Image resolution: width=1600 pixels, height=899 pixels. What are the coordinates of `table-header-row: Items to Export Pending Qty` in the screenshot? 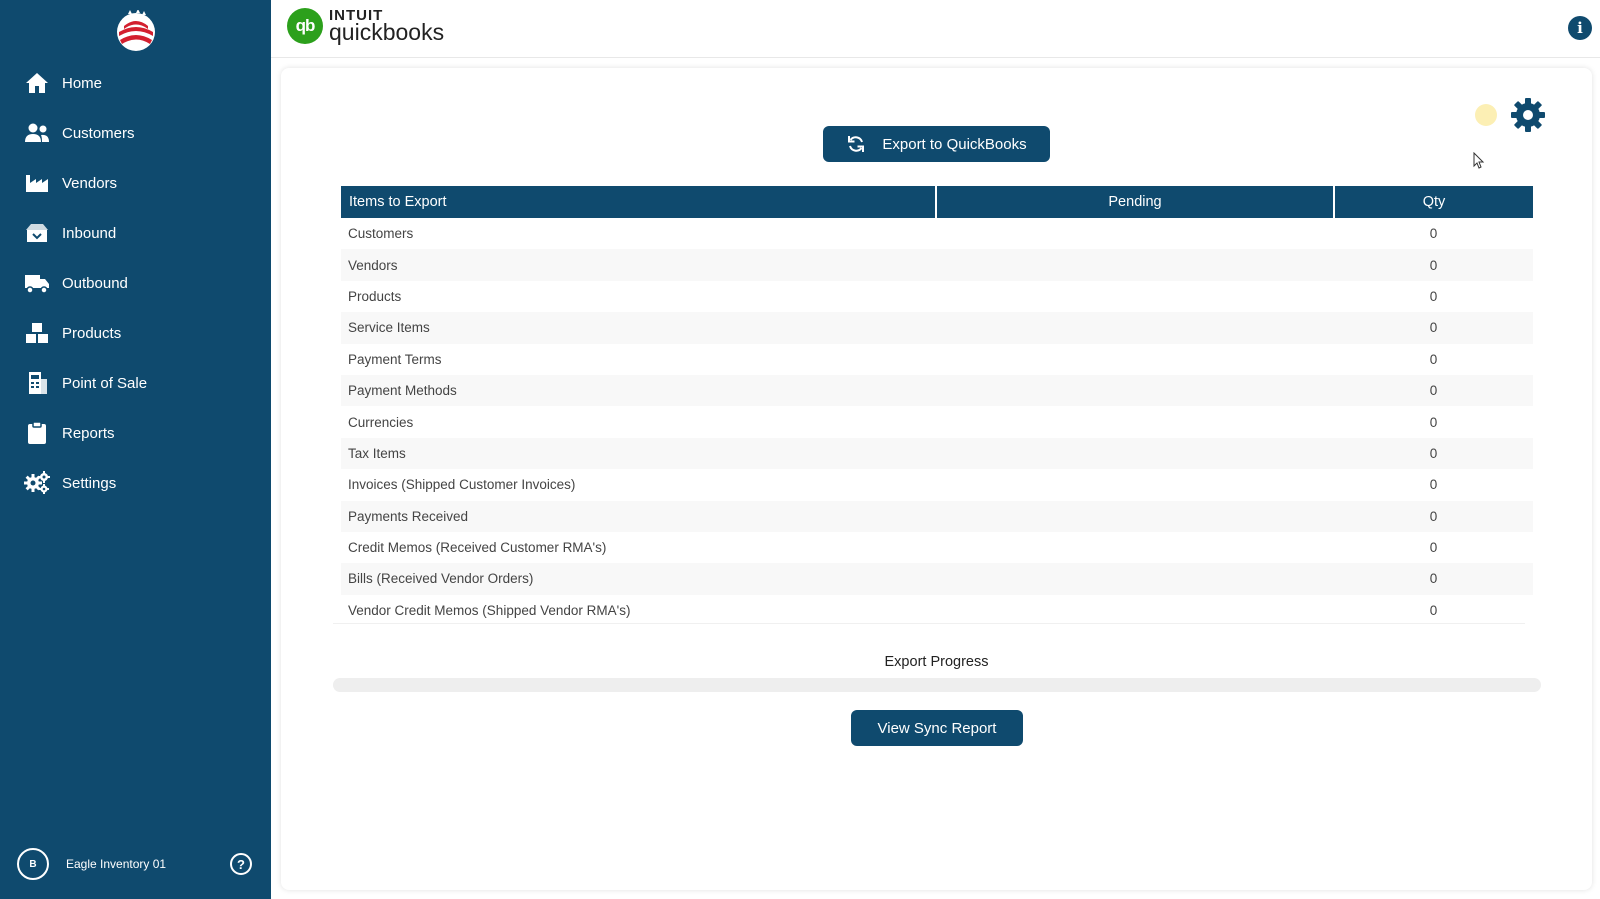 It's located at (937, 202).